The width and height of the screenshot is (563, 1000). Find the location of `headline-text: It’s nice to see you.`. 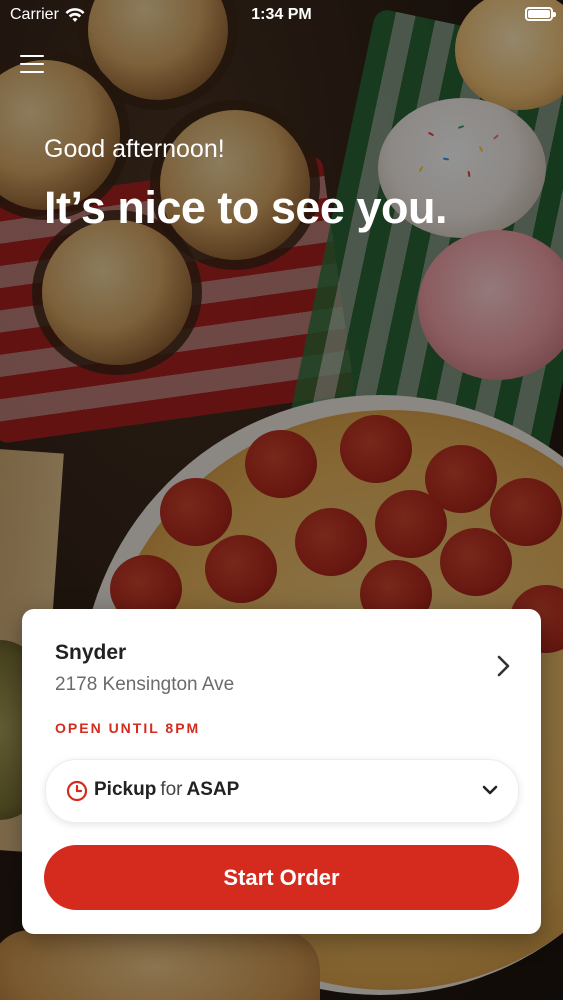

headline-text: It’s nice to see you. is located at coordinates (245, 207).